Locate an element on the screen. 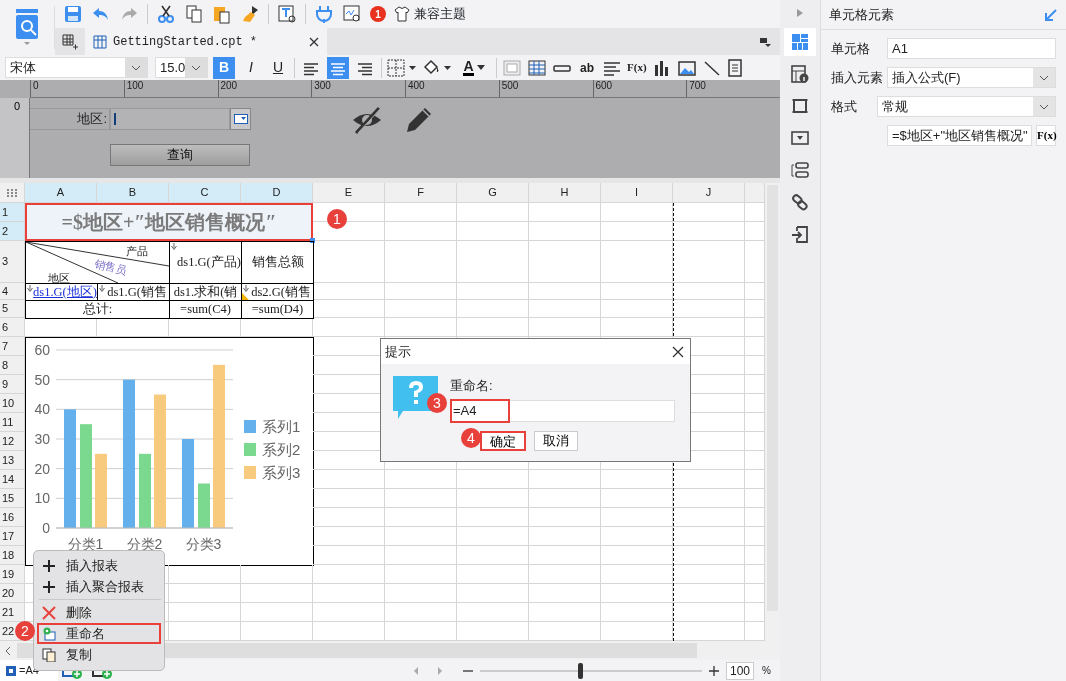 The image size is (1066, 681). zoom-field: 100 is located at coordinates (740, 670).